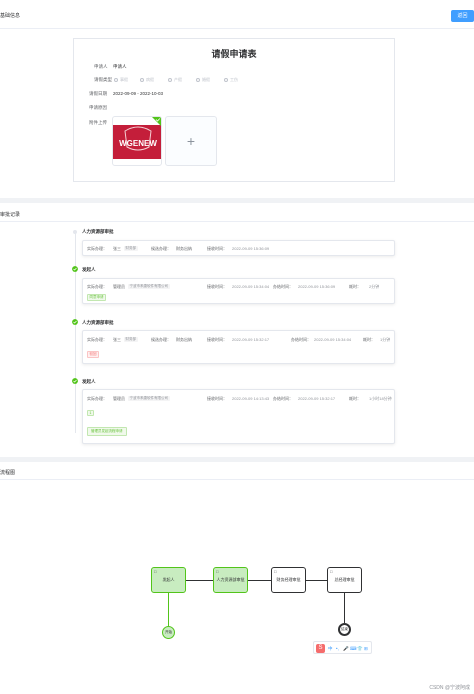  Describe the element at coordinates (288, 580) in the screenshot. I see `bpmn-task-finance: 财务经理审批 □` at that location.